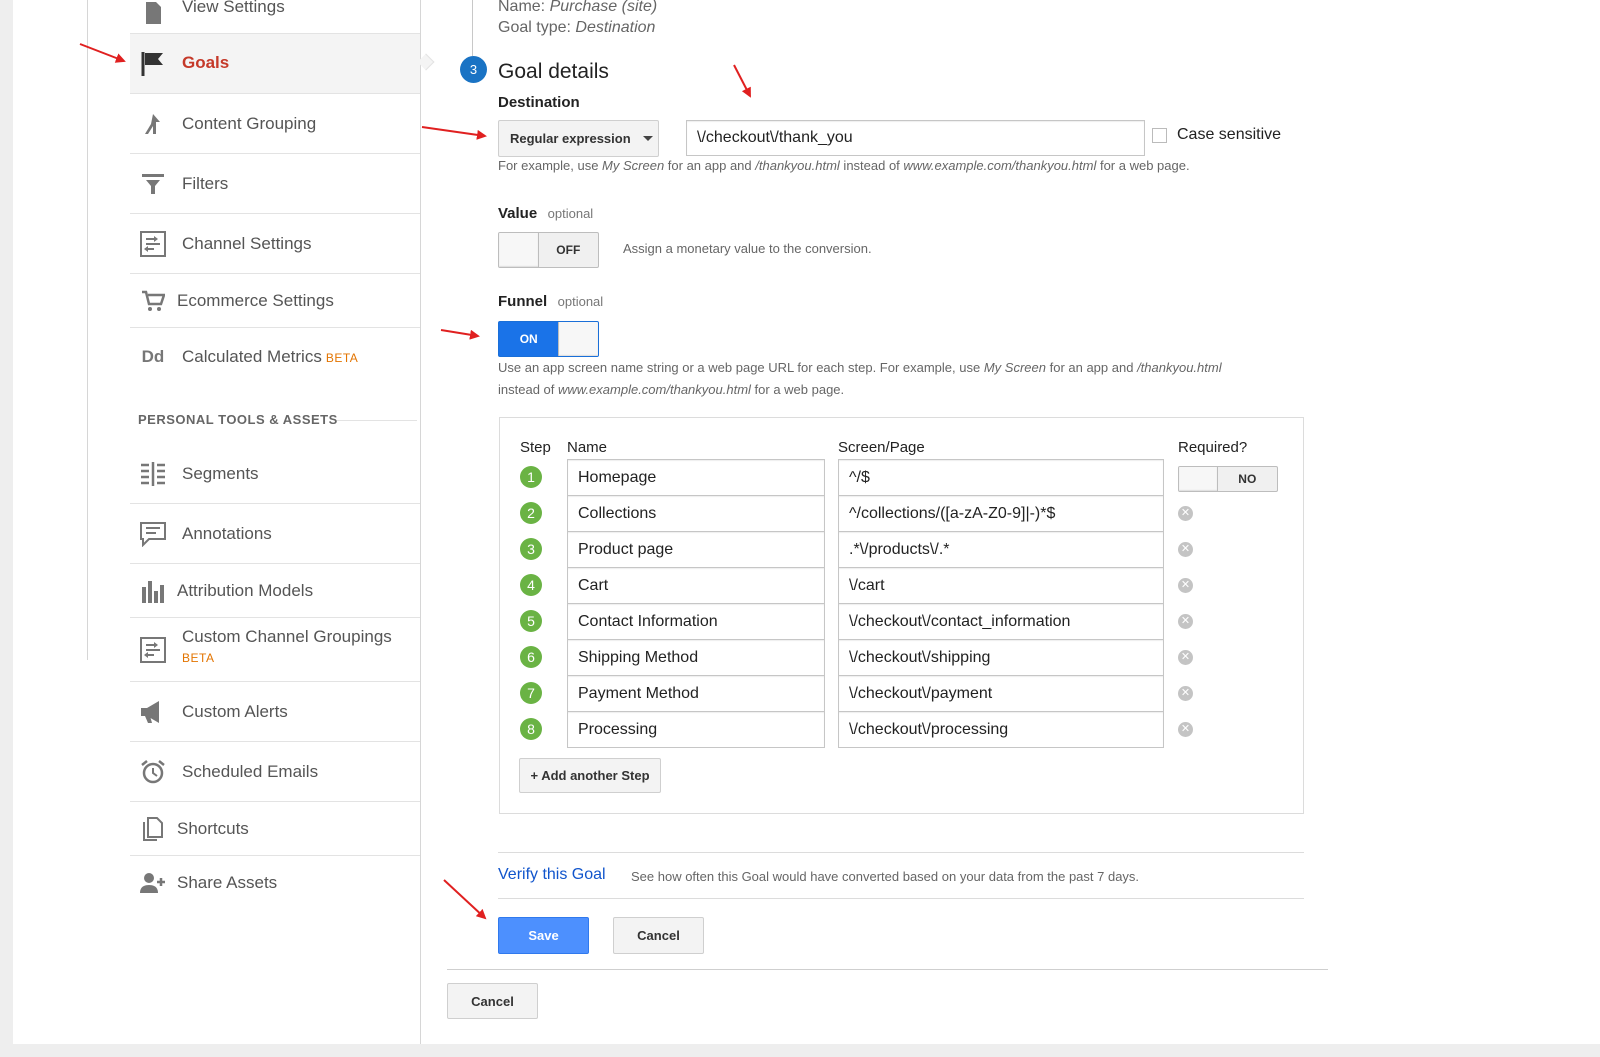 The width and height of the screenshot is (1600, 1057). I want to click on save-button: Save, so click(543, 935).